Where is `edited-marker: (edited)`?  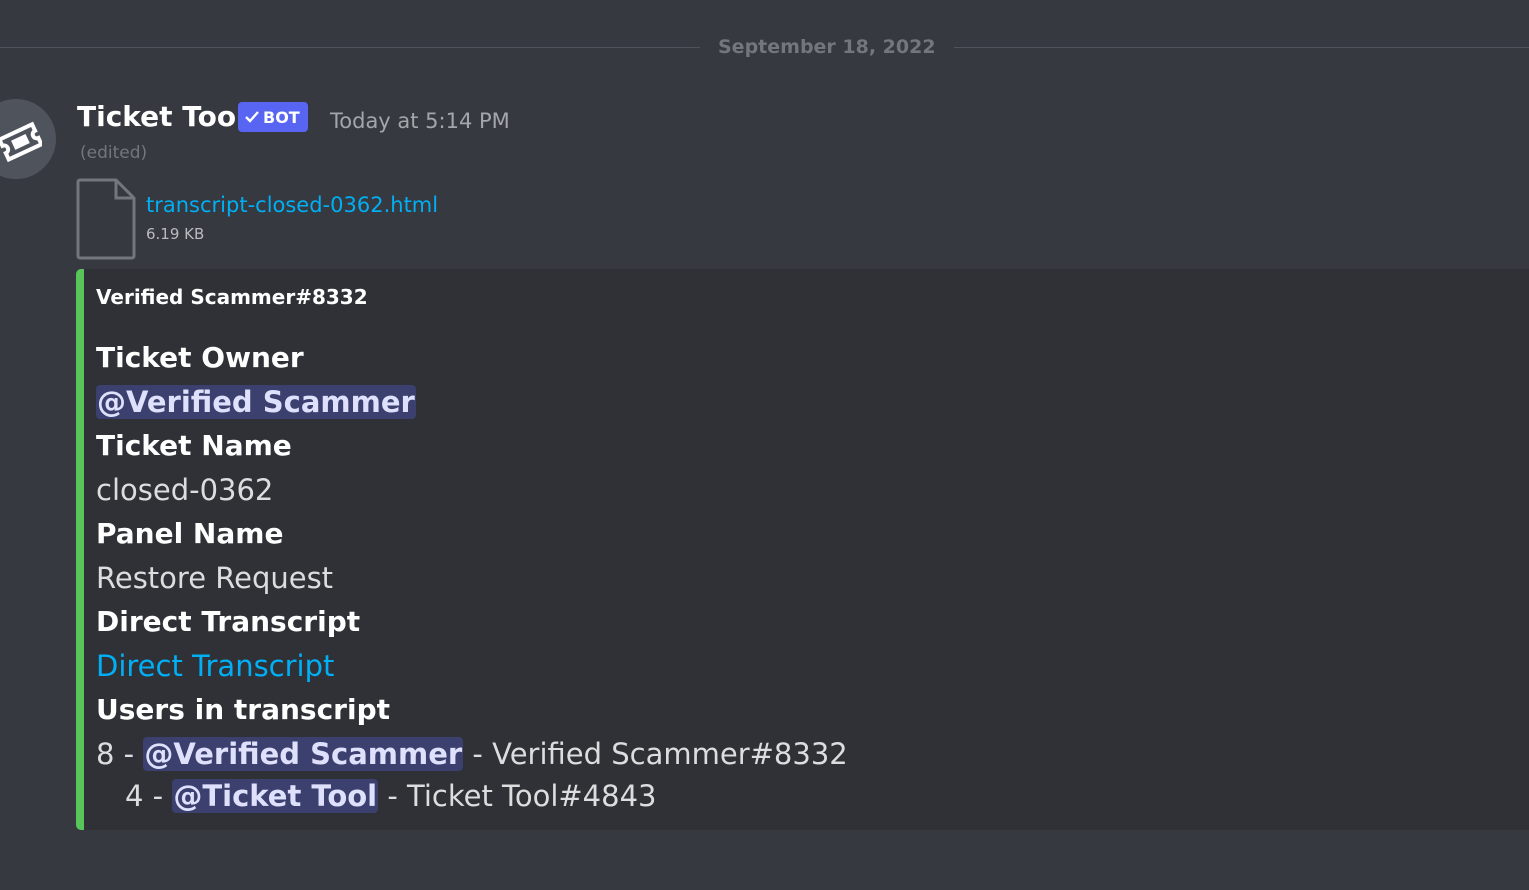
edited-marker: (edited) is located at coordinates (114, 153).